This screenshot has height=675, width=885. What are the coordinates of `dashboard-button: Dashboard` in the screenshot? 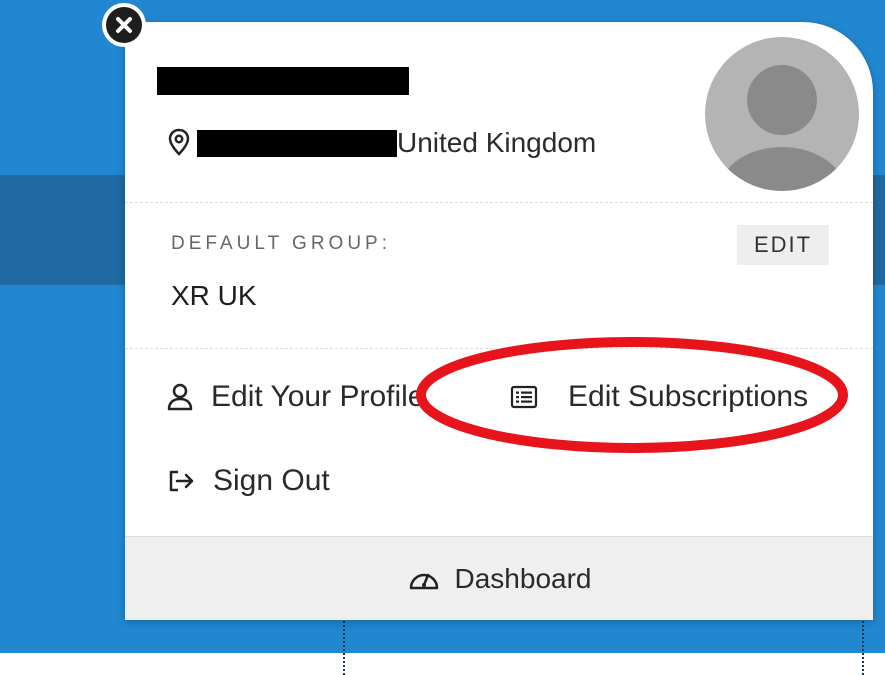 It's located at (499, 578).